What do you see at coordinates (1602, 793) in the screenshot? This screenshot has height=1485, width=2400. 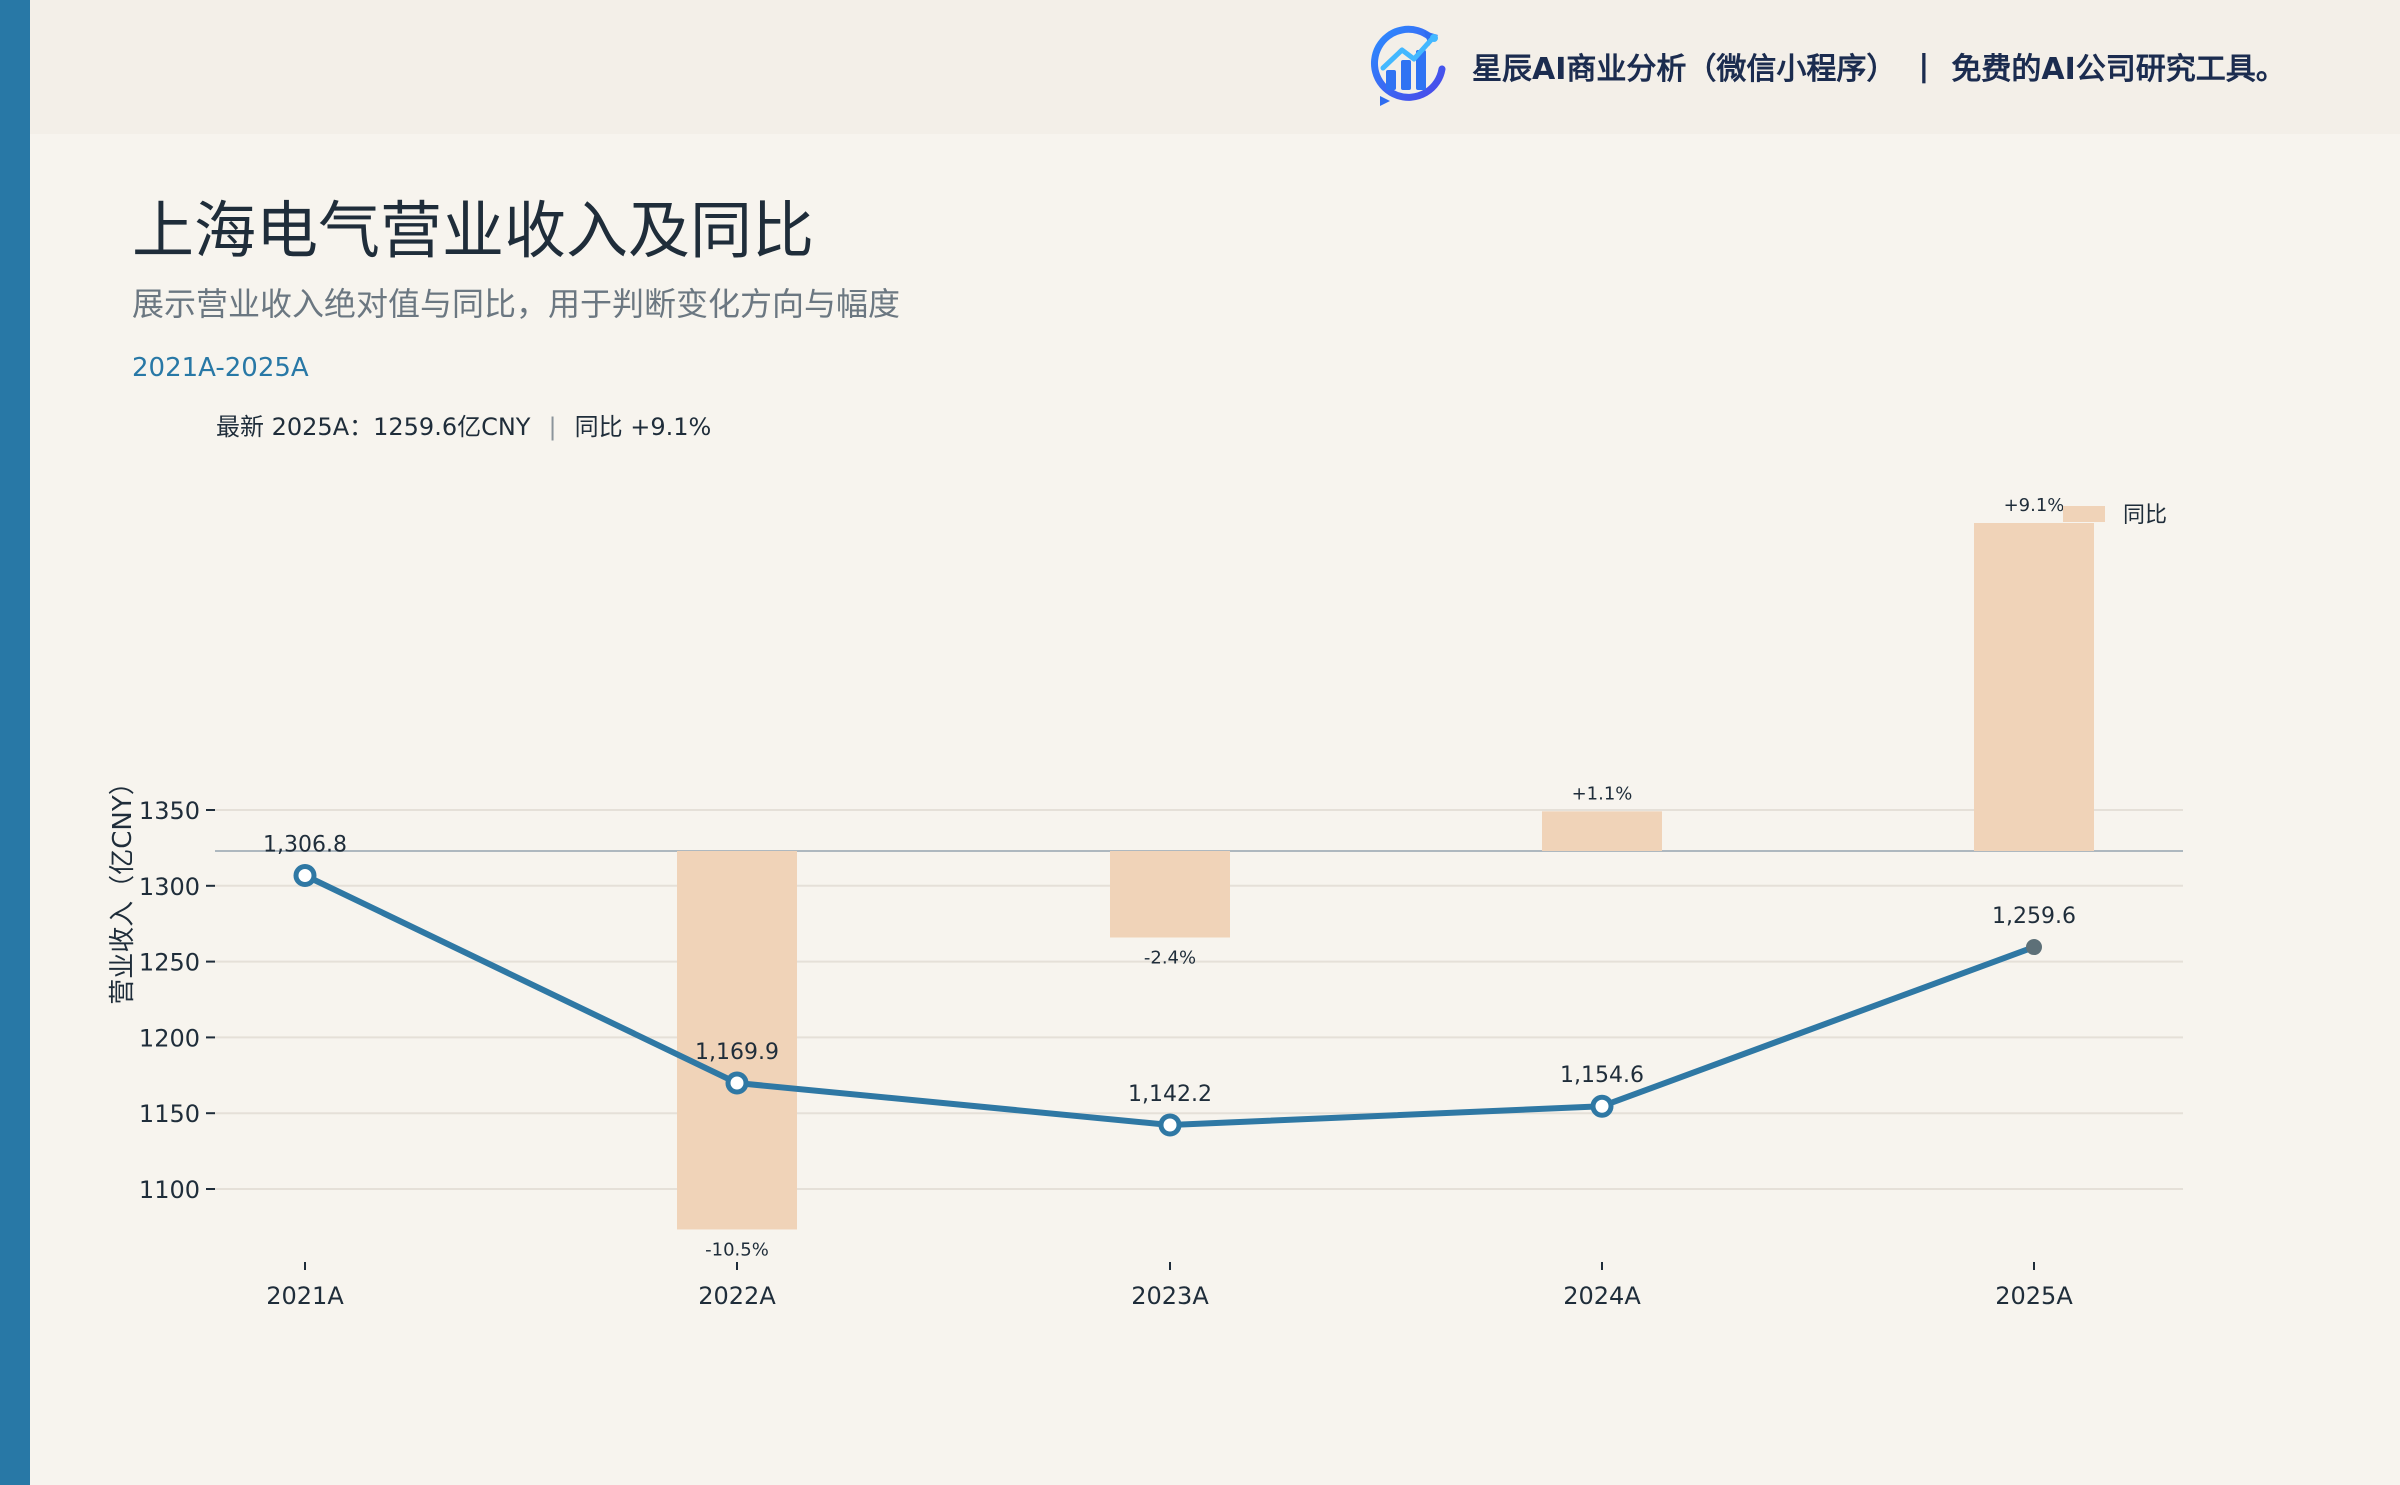 I see `yoy-bar-label: +1.1%` at bounding box center [1602, 793].